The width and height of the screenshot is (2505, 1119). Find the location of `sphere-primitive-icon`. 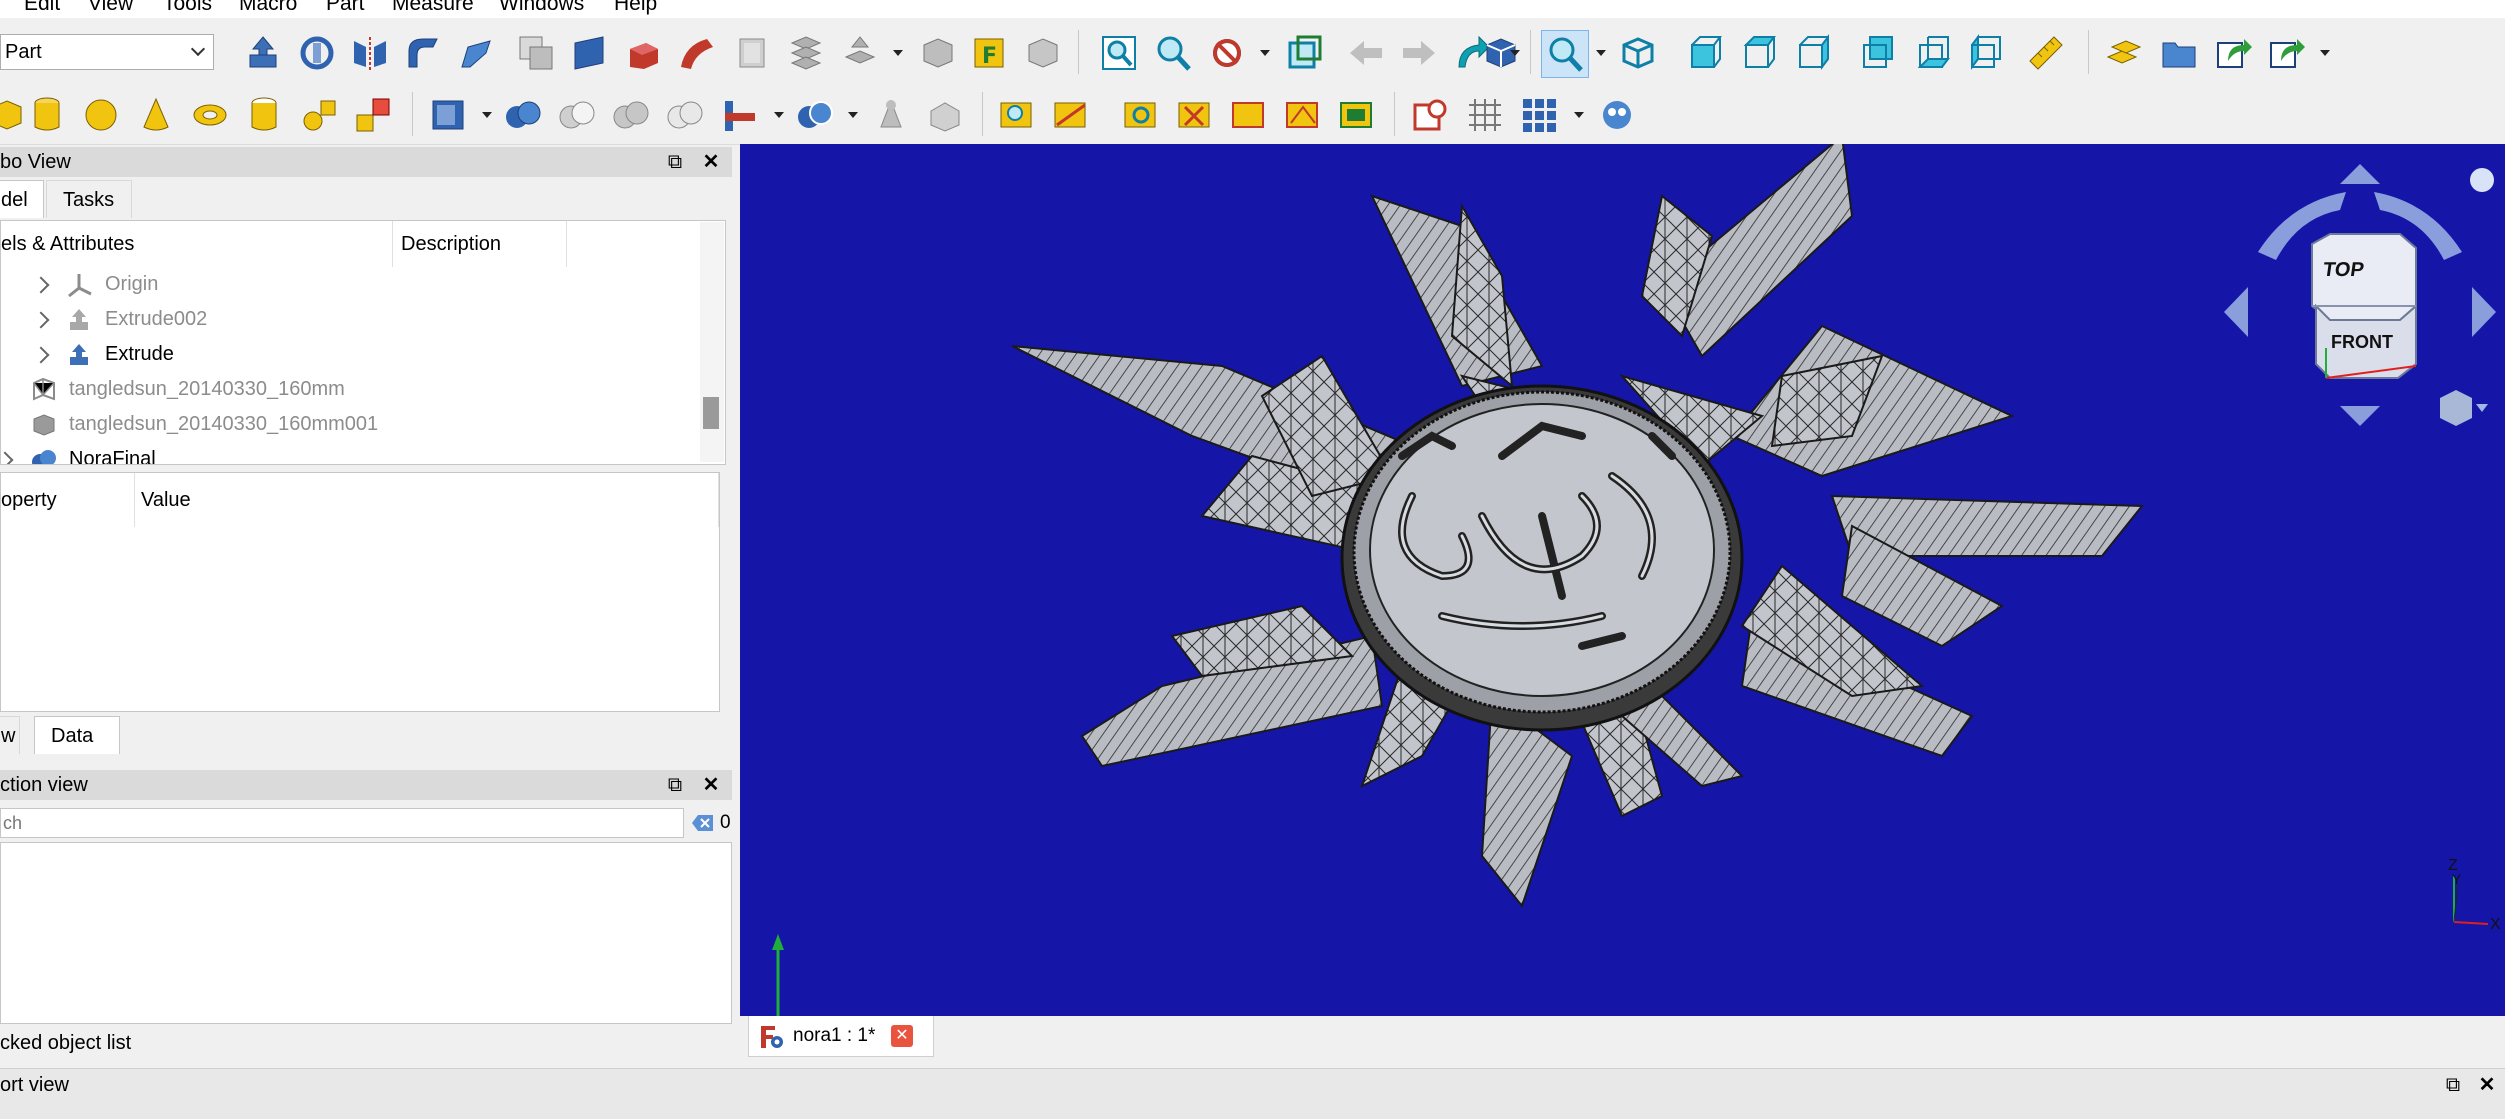

sphere-primitive-icon is located at coordinates (101, 115).